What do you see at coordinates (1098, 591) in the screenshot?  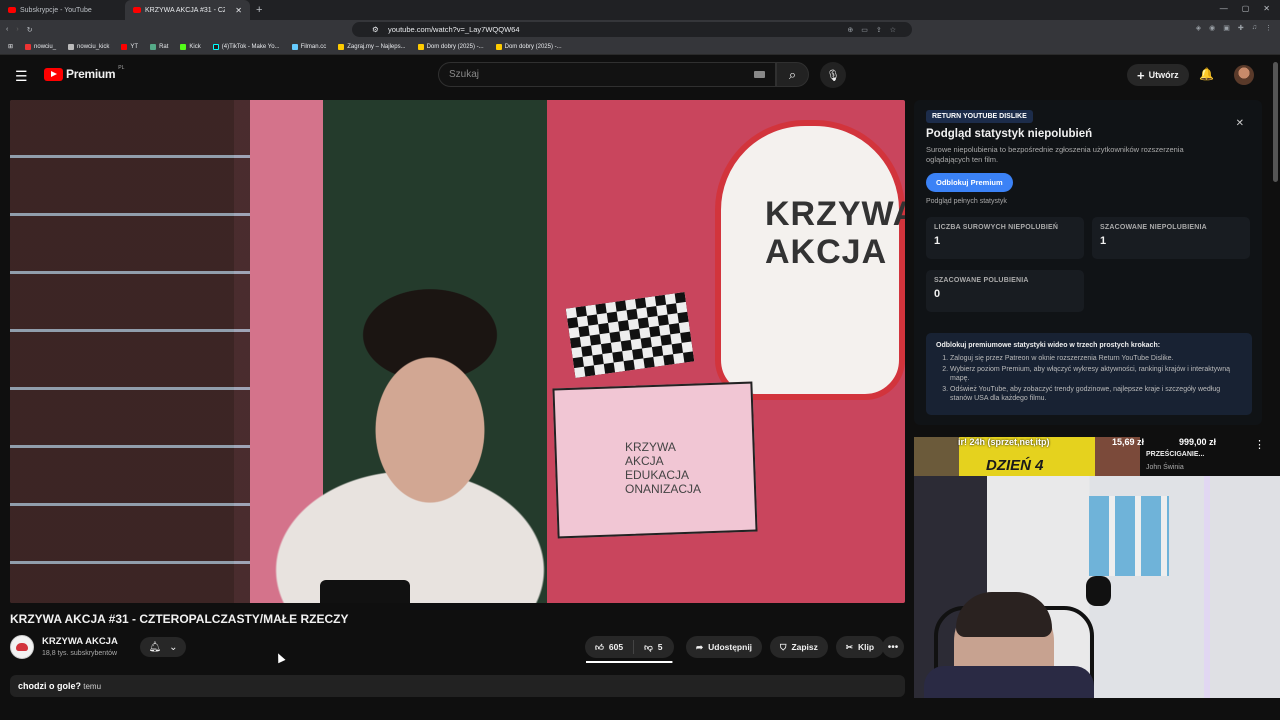 I see `webcam-figure` at bounding box center [1098, 591].